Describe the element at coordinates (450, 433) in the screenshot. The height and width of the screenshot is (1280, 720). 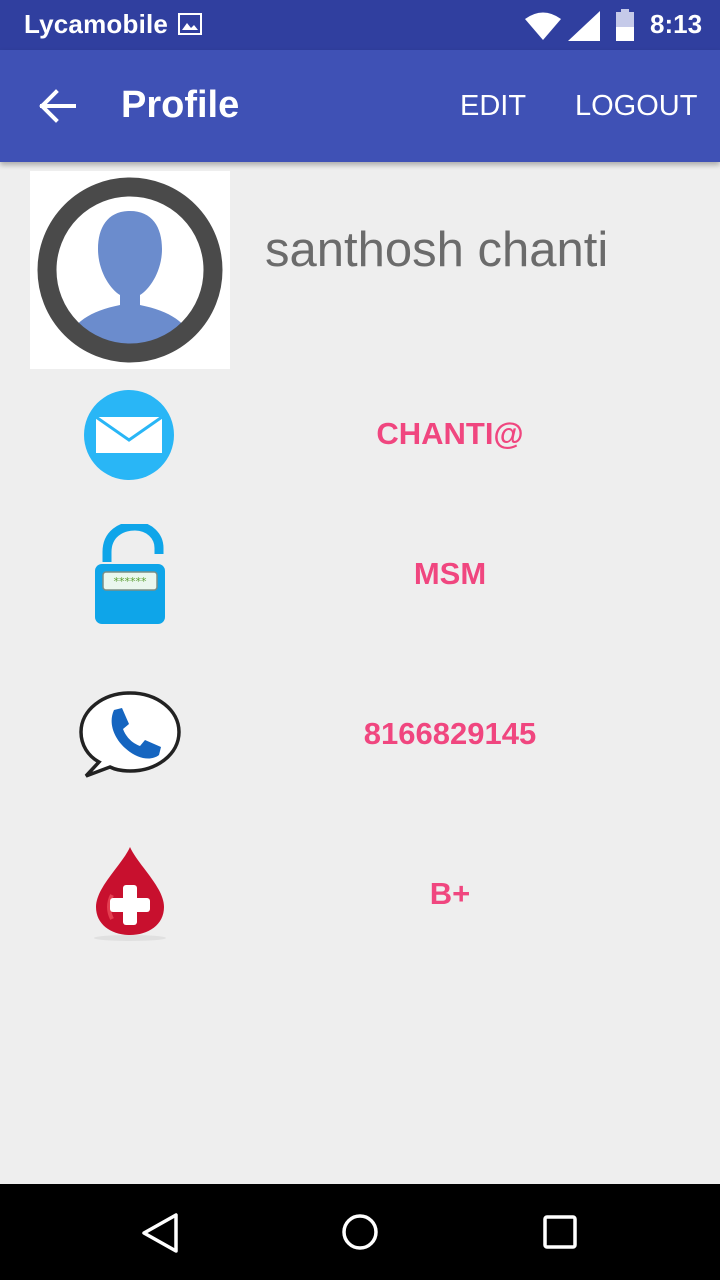
I see `email-value: CHANTI@` at that location.